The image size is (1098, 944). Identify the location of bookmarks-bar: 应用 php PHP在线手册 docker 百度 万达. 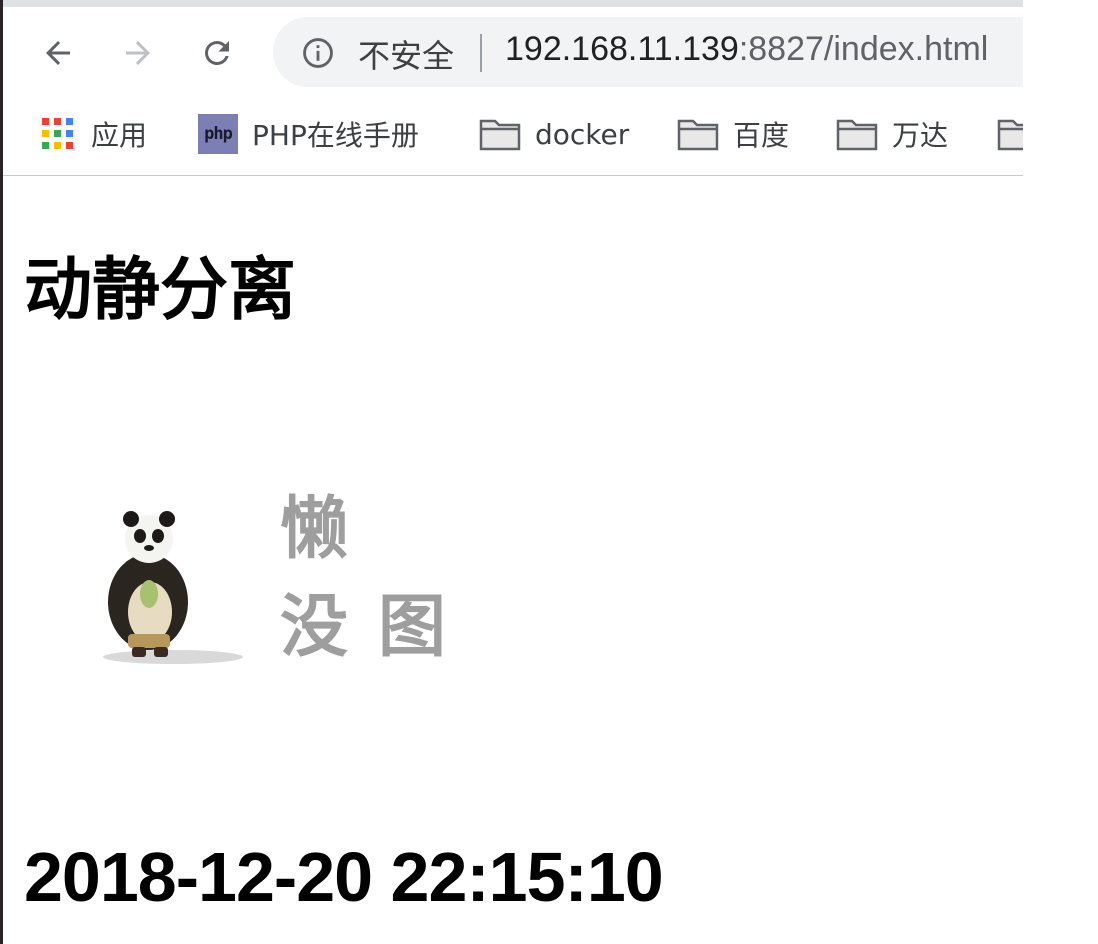
(513, 136).